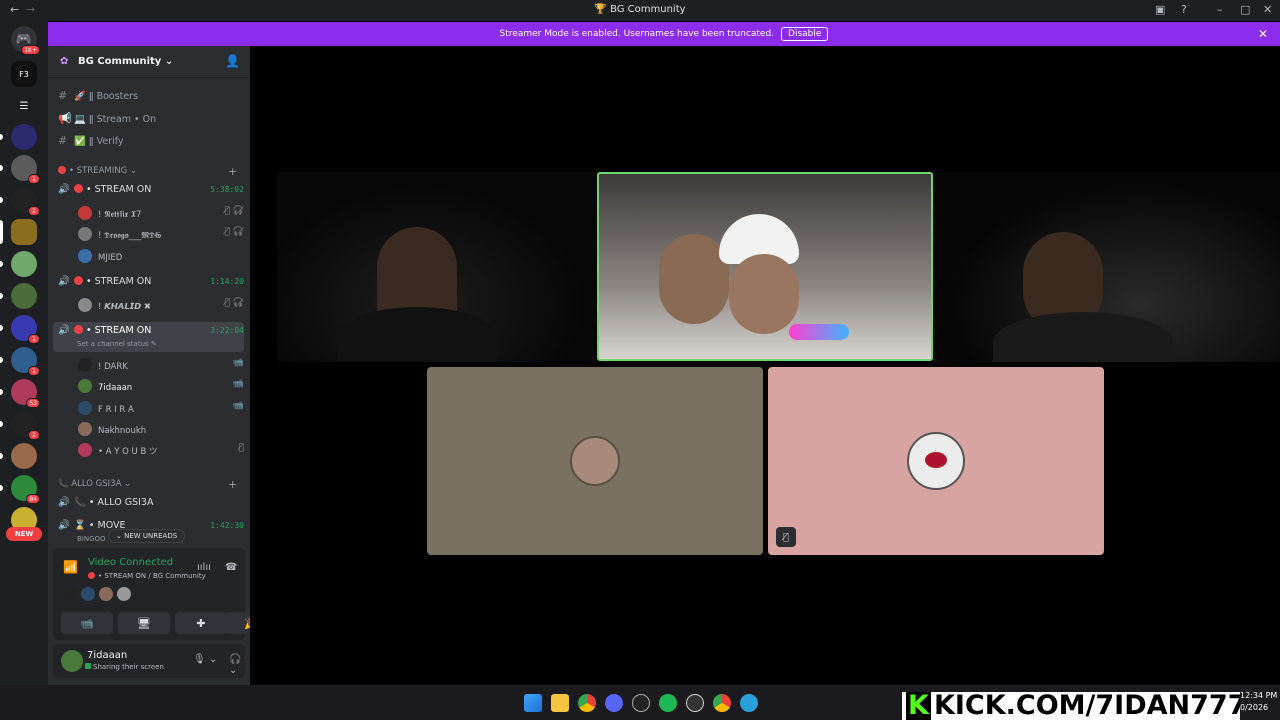 This screenshot has width=1280, height=720. I want to click on channel-stream-on: 📢 💻 ǁ Stream • On, so click(107, 118).